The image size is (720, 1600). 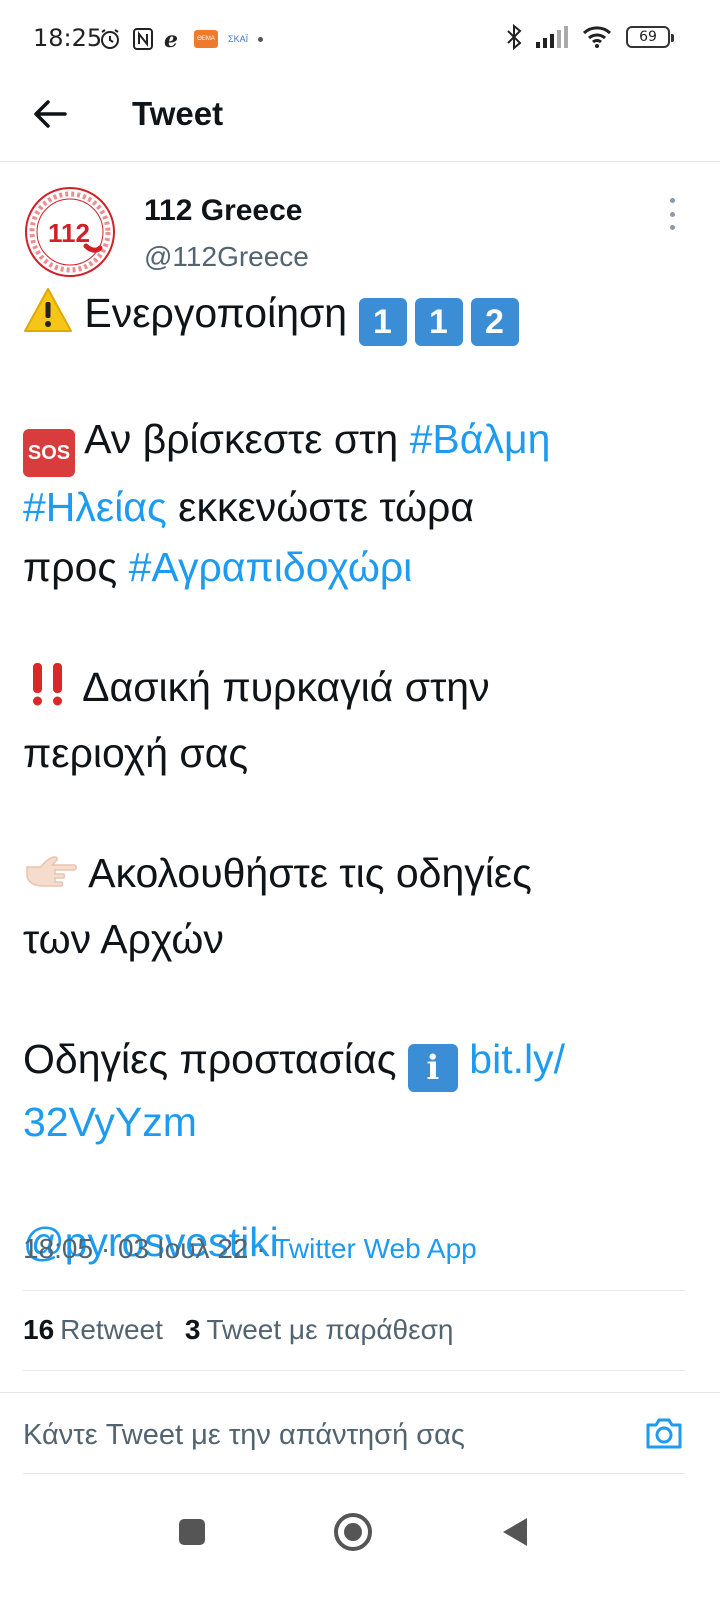 What do you see at coordinates (192, 1329) in the screenshot?
I see `quotes-count: 3` at bounding box center [192, 1329].